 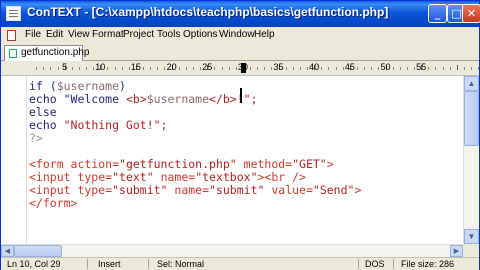 What do you see at coordinates (108, 34) in the screenshot?
I see `menu-format: Format` at bounding box center [108, 34].